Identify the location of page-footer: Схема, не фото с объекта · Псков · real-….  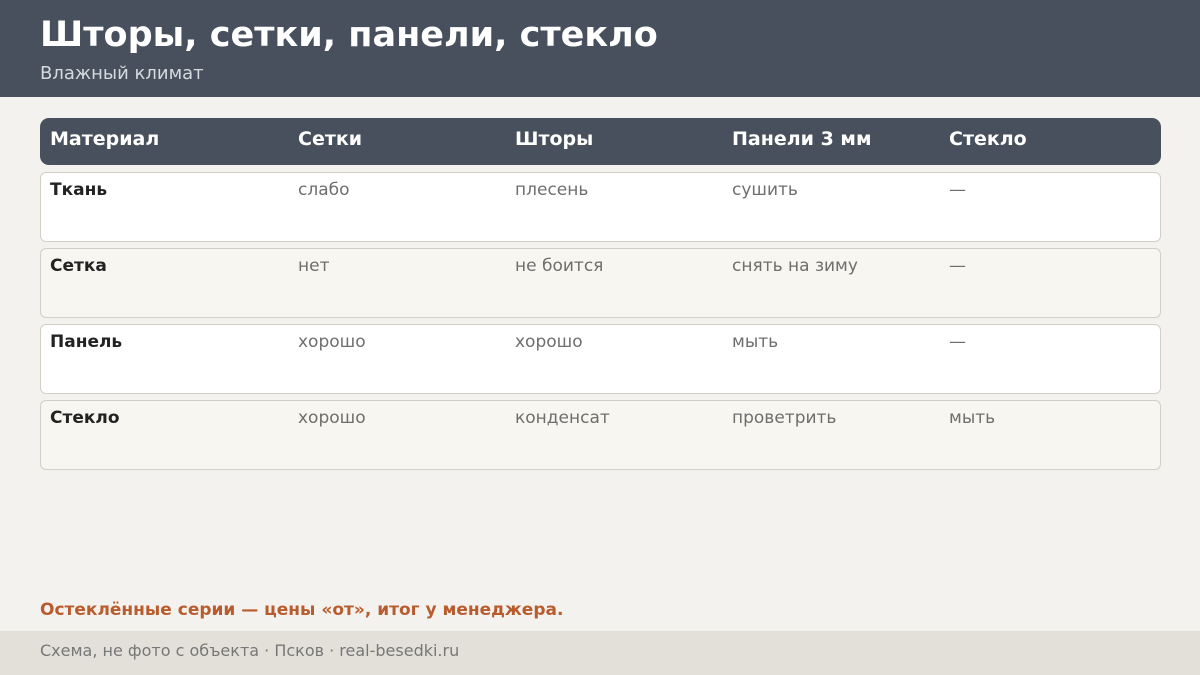
(600, 653).